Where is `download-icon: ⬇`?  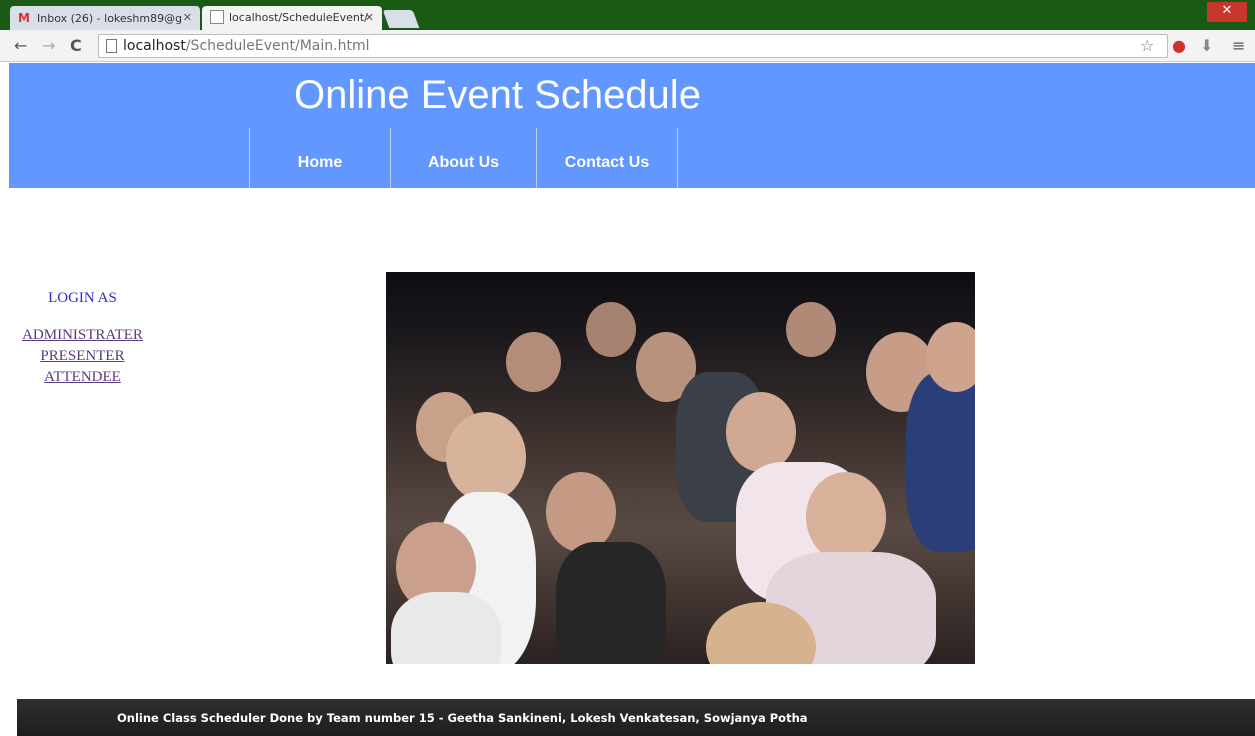
download-icon: ⬇ is located at coordinates (1206, 46).